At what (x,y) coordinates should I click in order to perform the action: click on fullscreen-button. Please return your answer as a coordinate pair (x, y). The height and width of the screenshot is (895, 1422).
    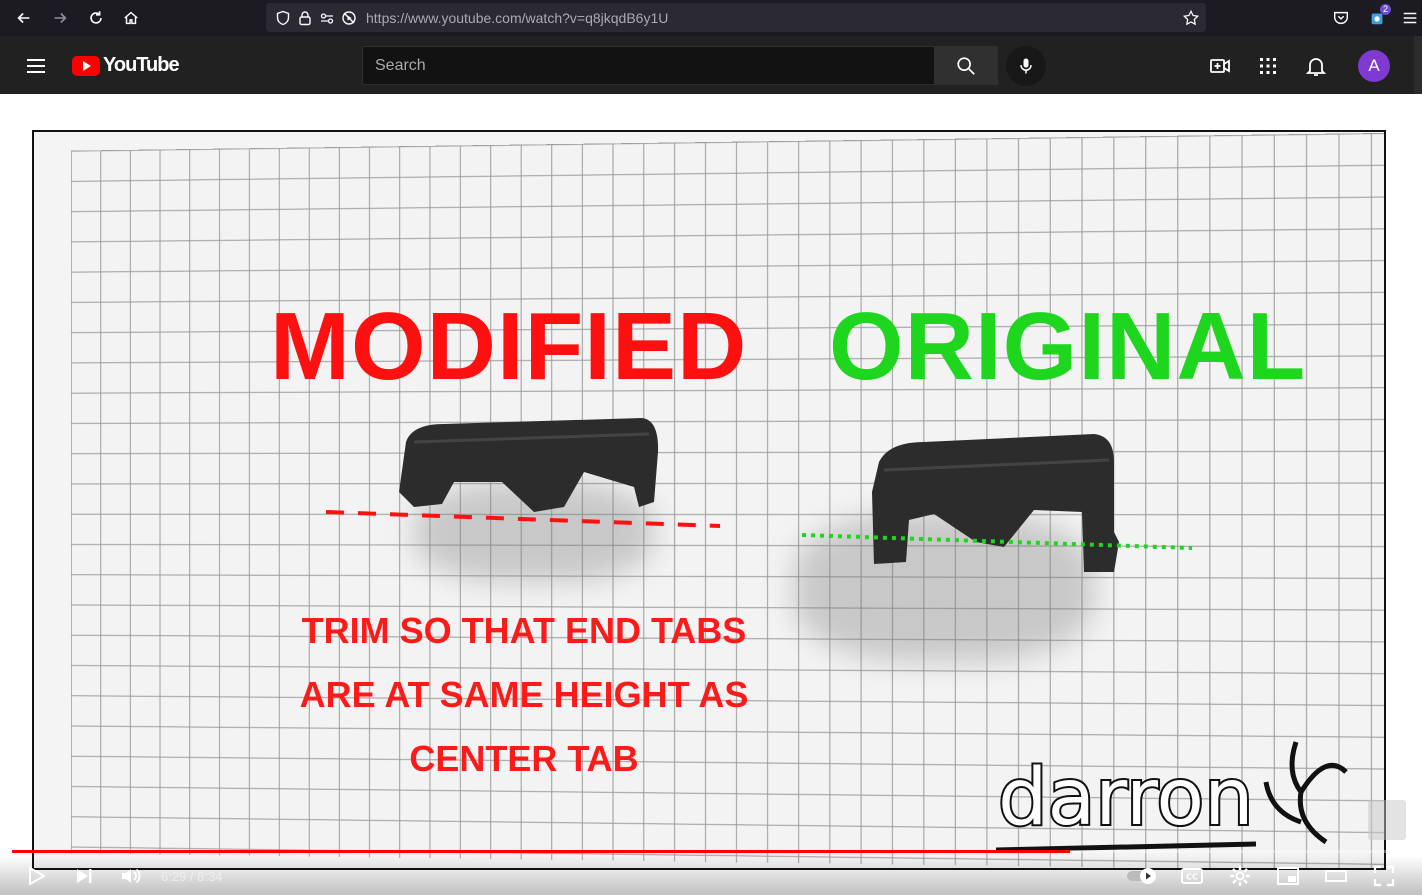
    Looking at the image, I should click on (1384, 876).